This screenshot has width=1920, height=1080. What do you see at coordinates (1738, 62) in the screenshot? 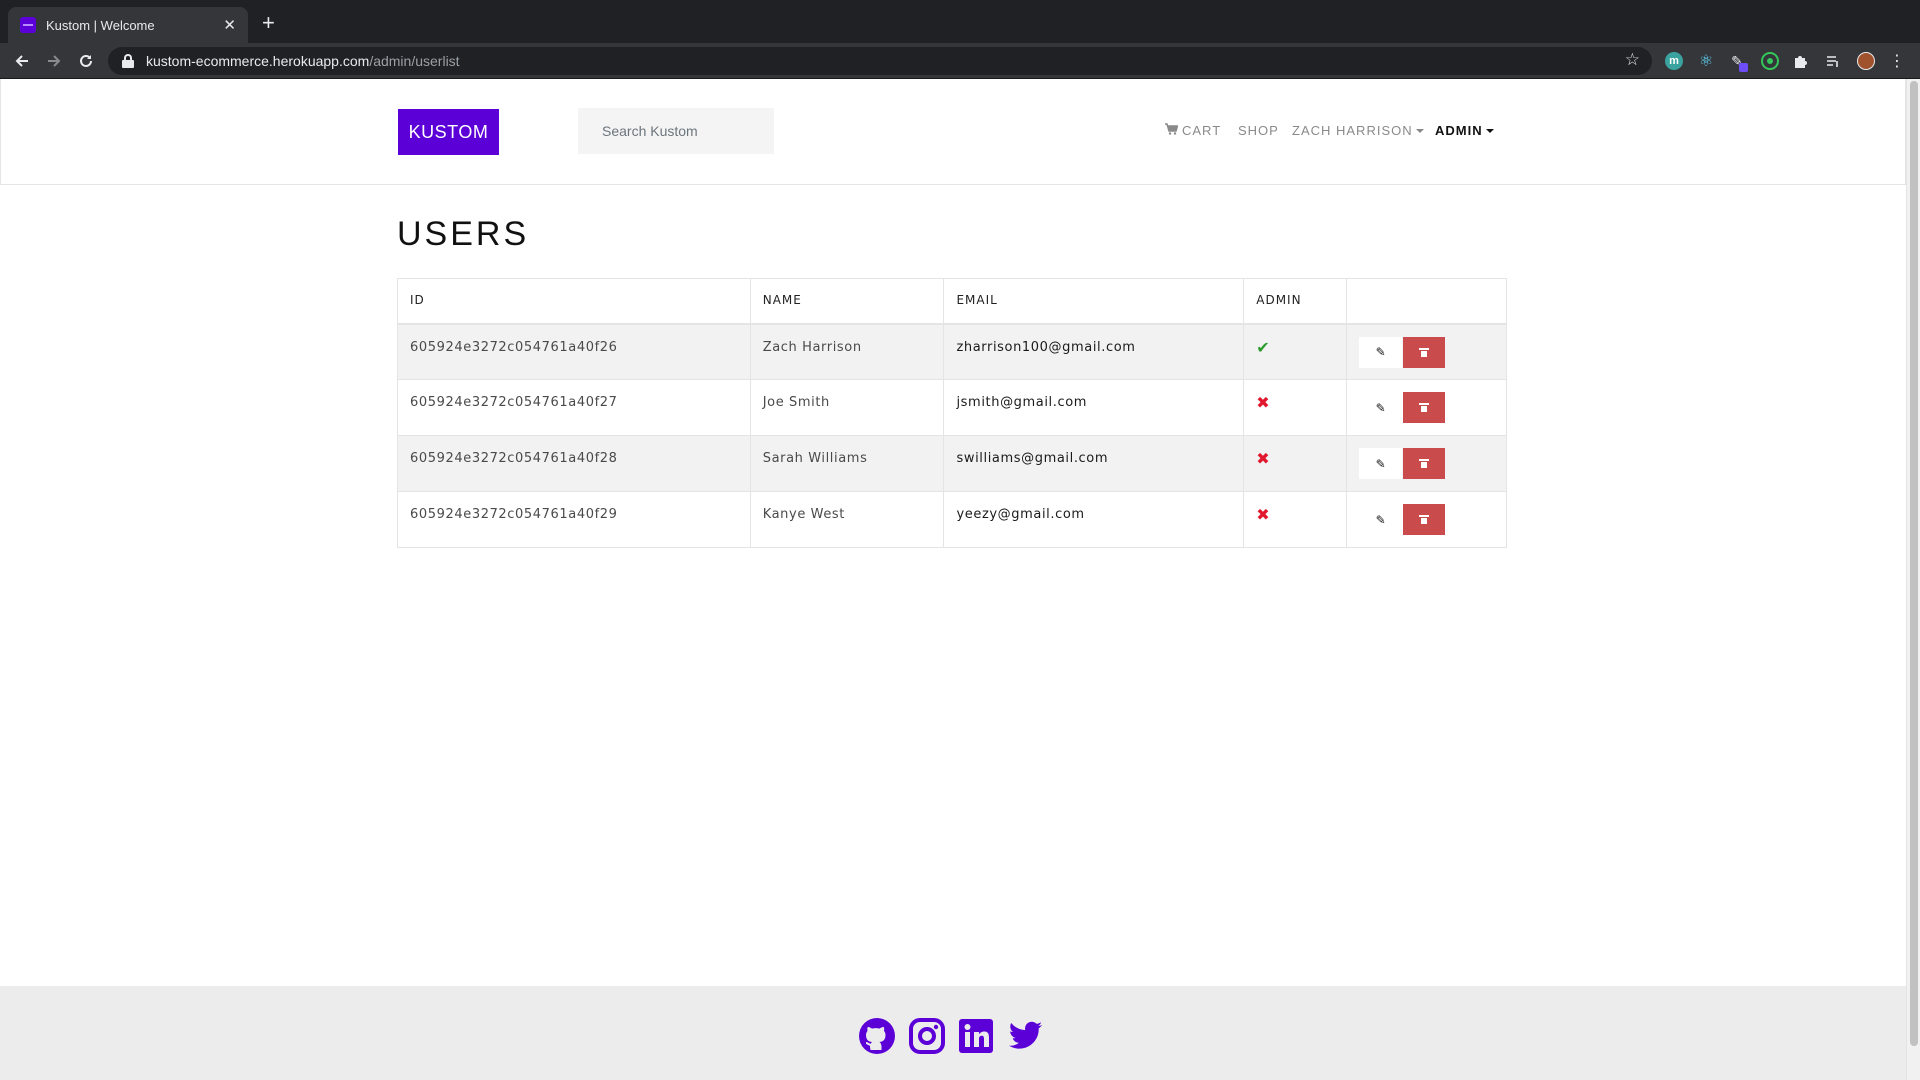
I see `pencil-extension-icon: ✎` at bounding box center [1738, 62].